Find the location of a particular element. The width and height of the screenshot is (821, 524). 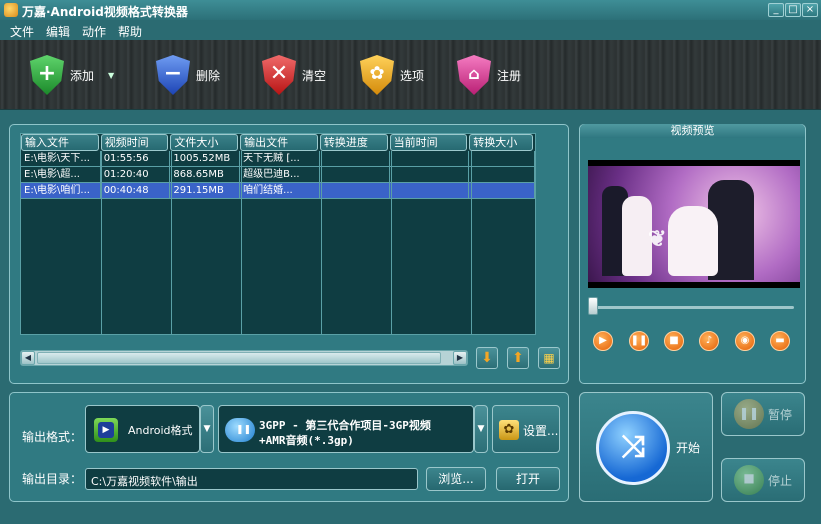

video-preview: ❦ is located at coordinates (694, 224).